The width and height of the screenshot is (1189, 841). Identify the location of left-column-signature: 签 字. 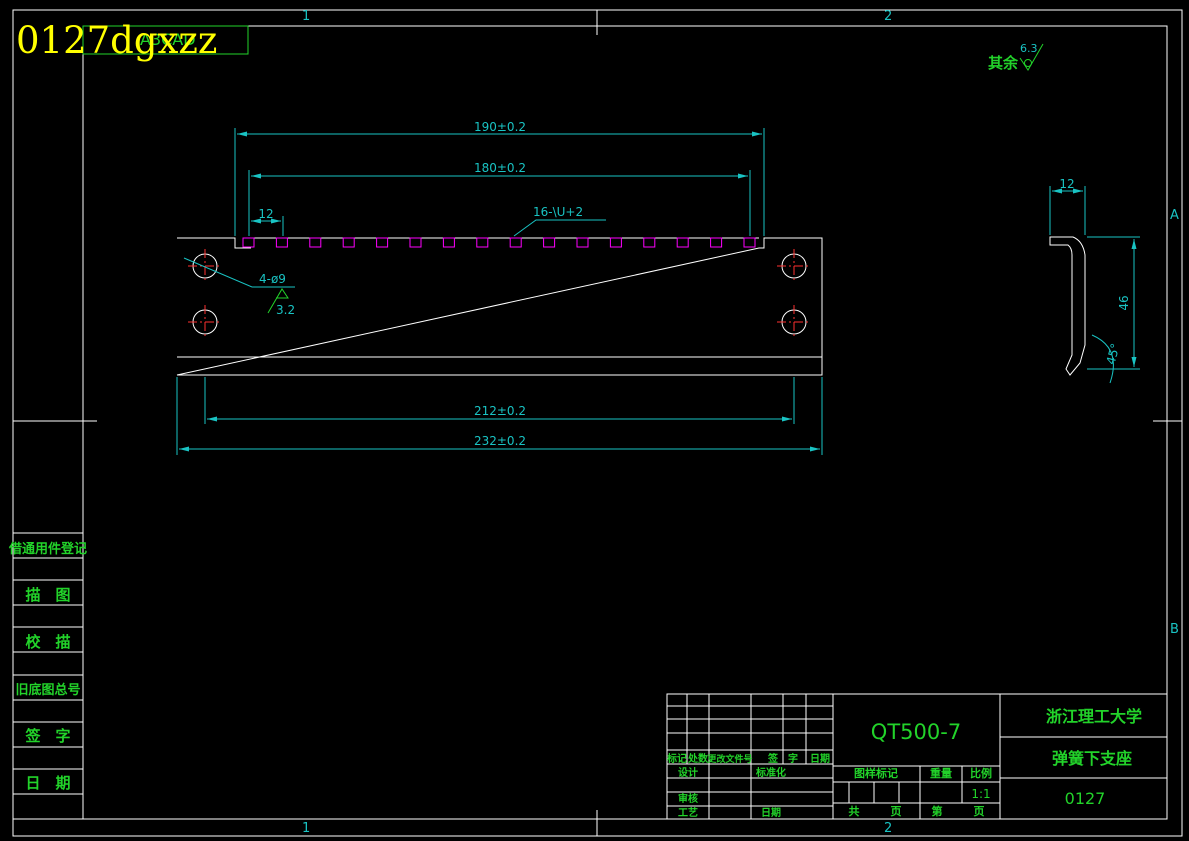
(47, 736).